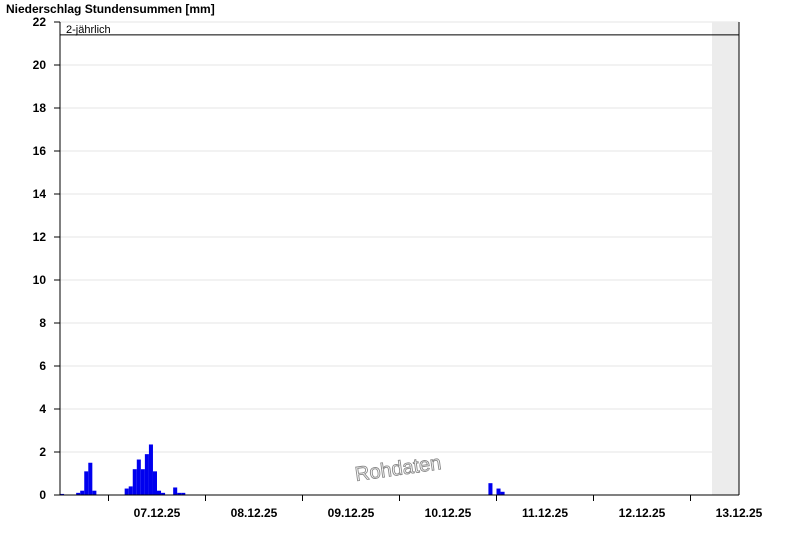  I want to click on y-tick-label: 4, so click(42, 409).